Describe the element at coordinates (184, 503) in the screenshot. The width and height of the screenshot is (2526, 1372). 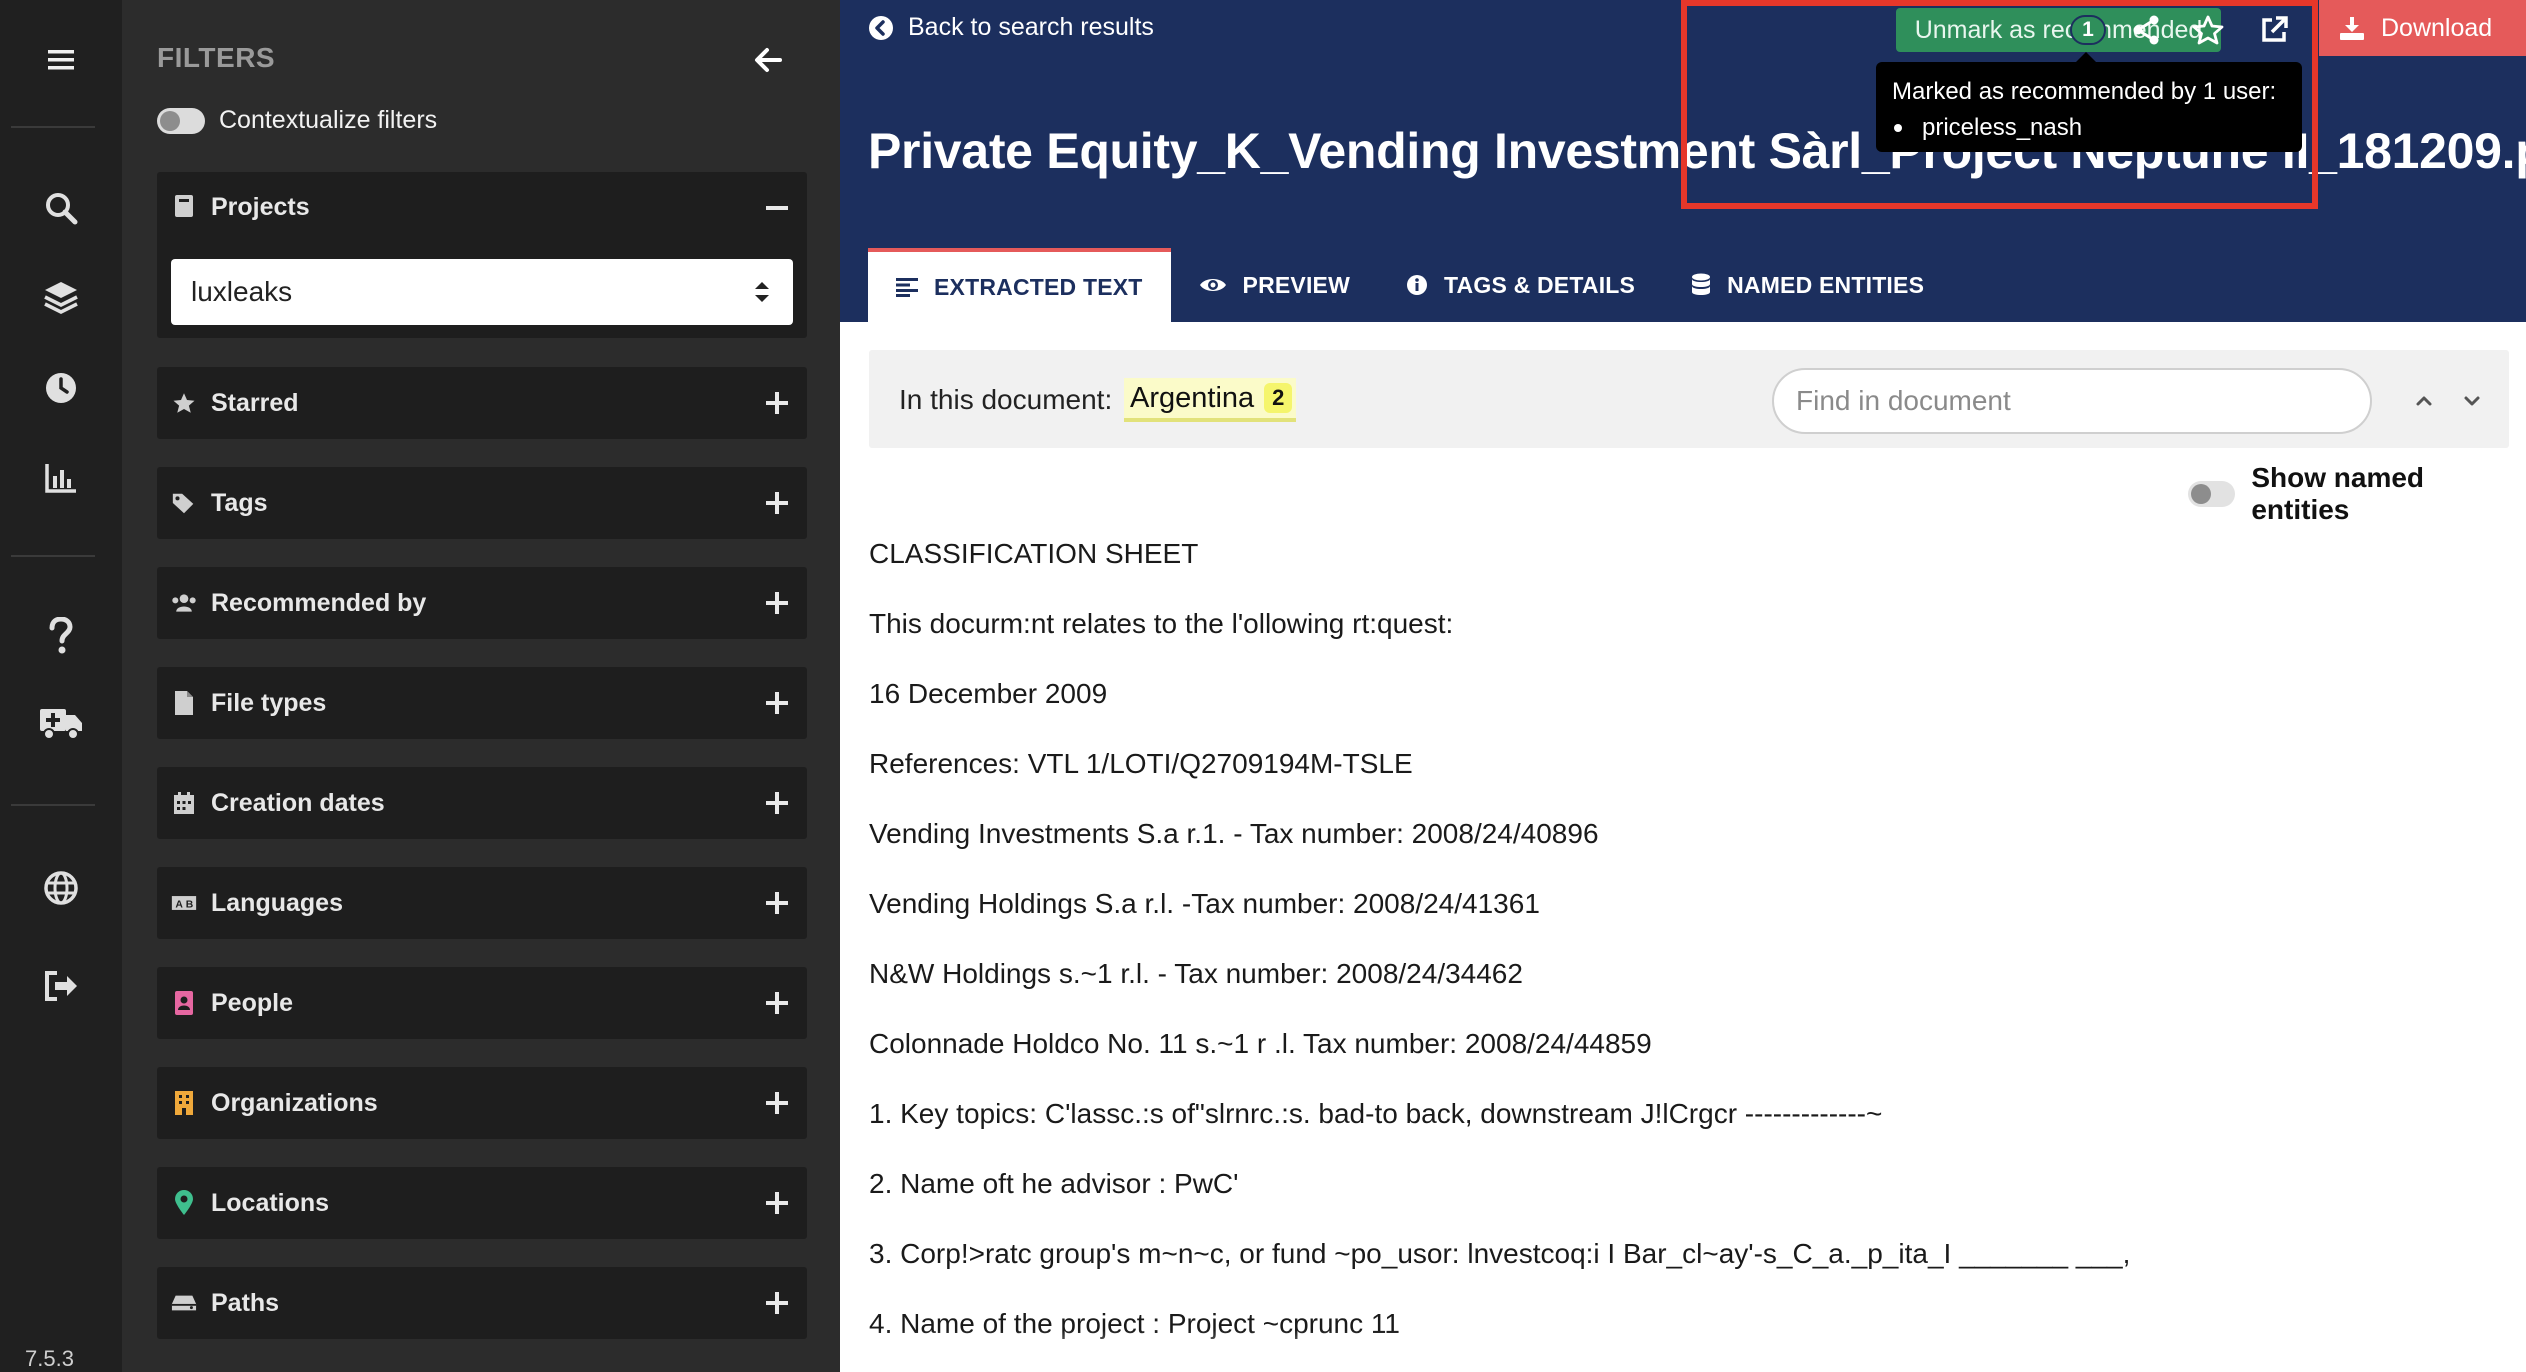
I see `tags-icon` at that location.